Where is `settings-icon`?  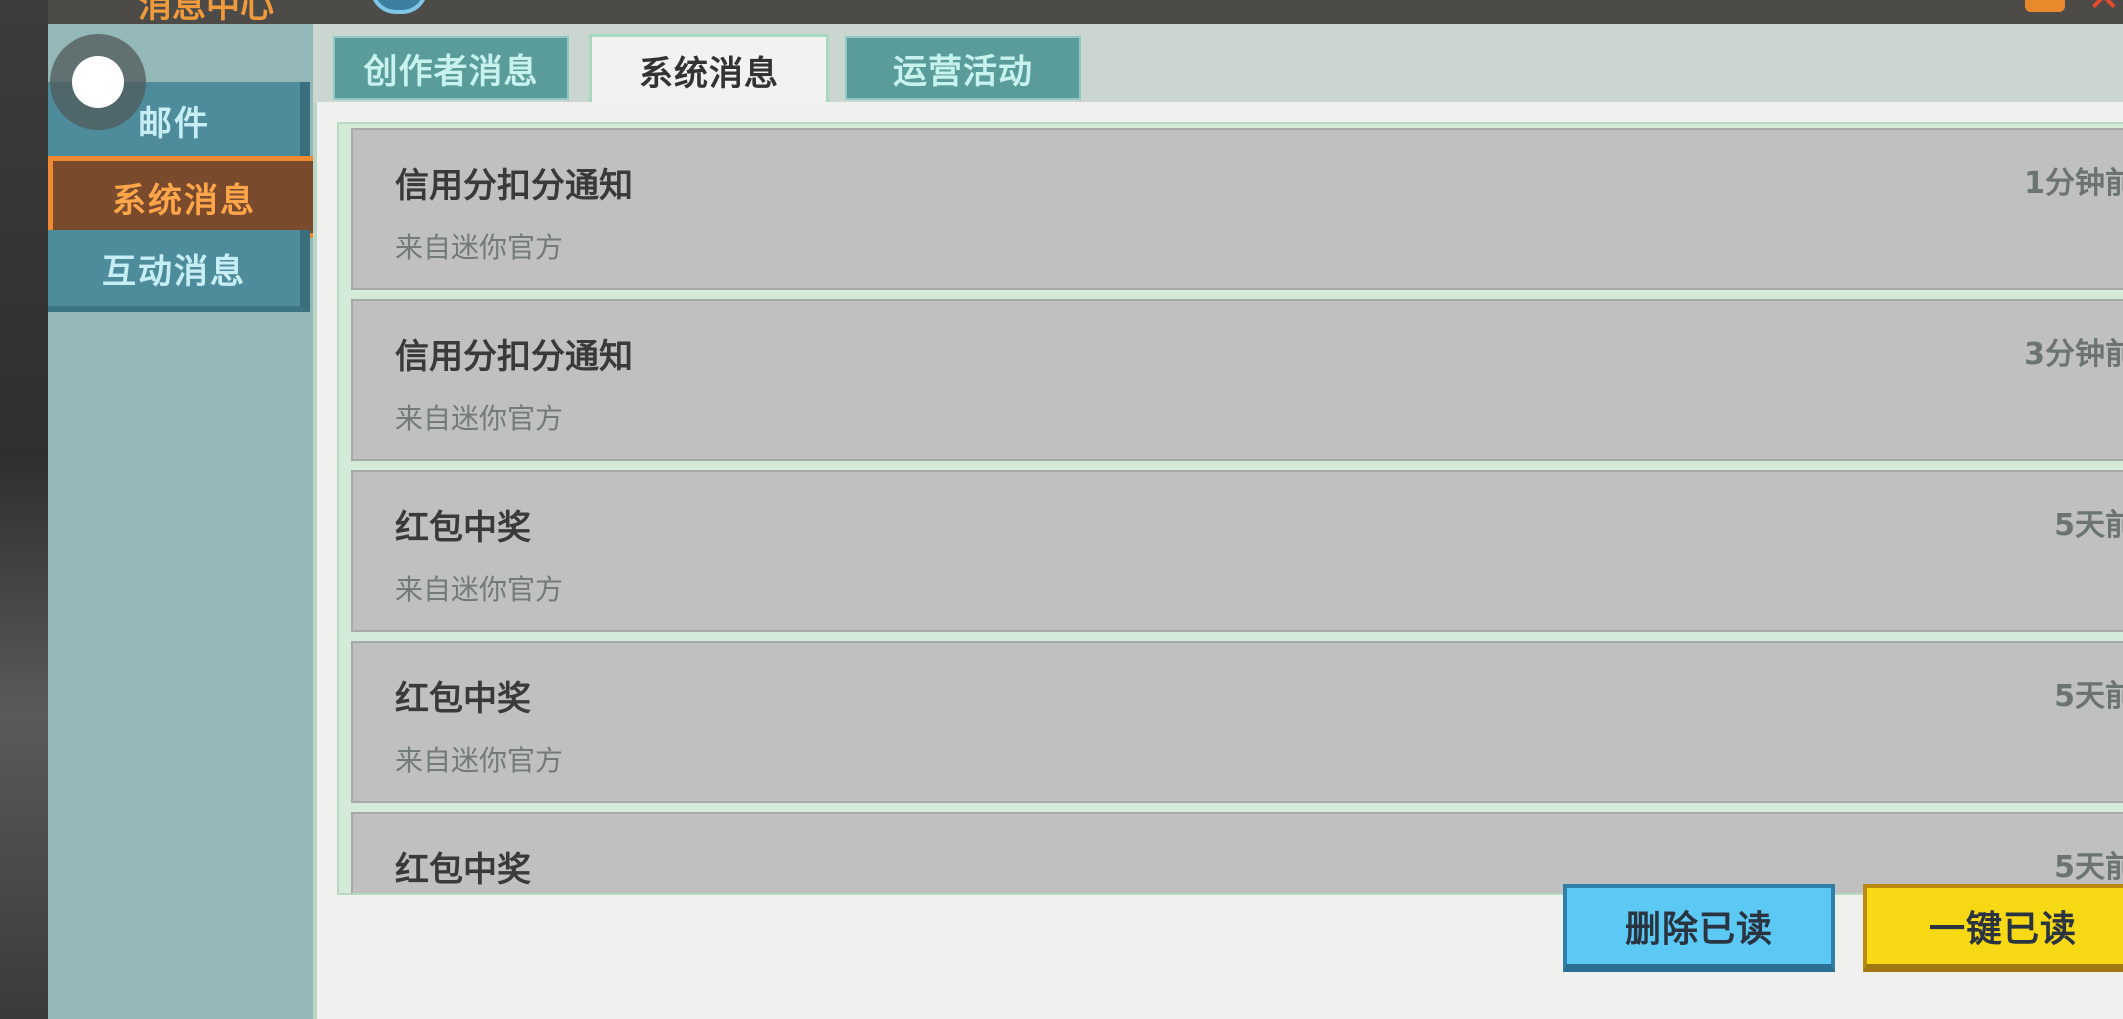
settings-icon is located at coordinates (2045, 6).